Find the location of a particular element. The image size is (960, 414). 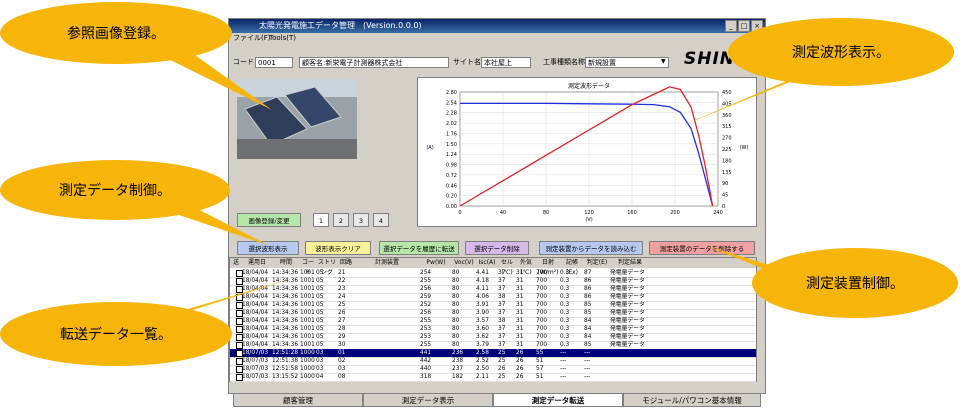

table-cell: 28 is located at coordinates (342, 329).